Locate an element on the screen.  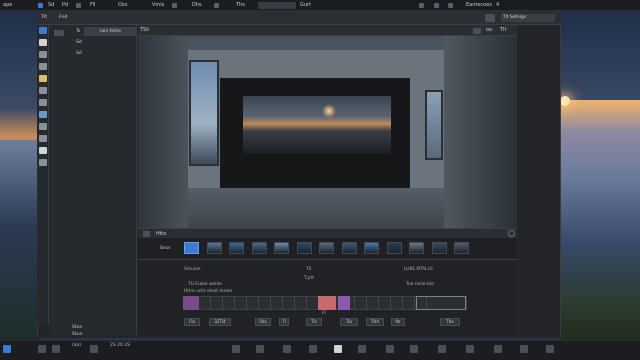
taskbar-app-14-icon is located at coordinates (498, 349).